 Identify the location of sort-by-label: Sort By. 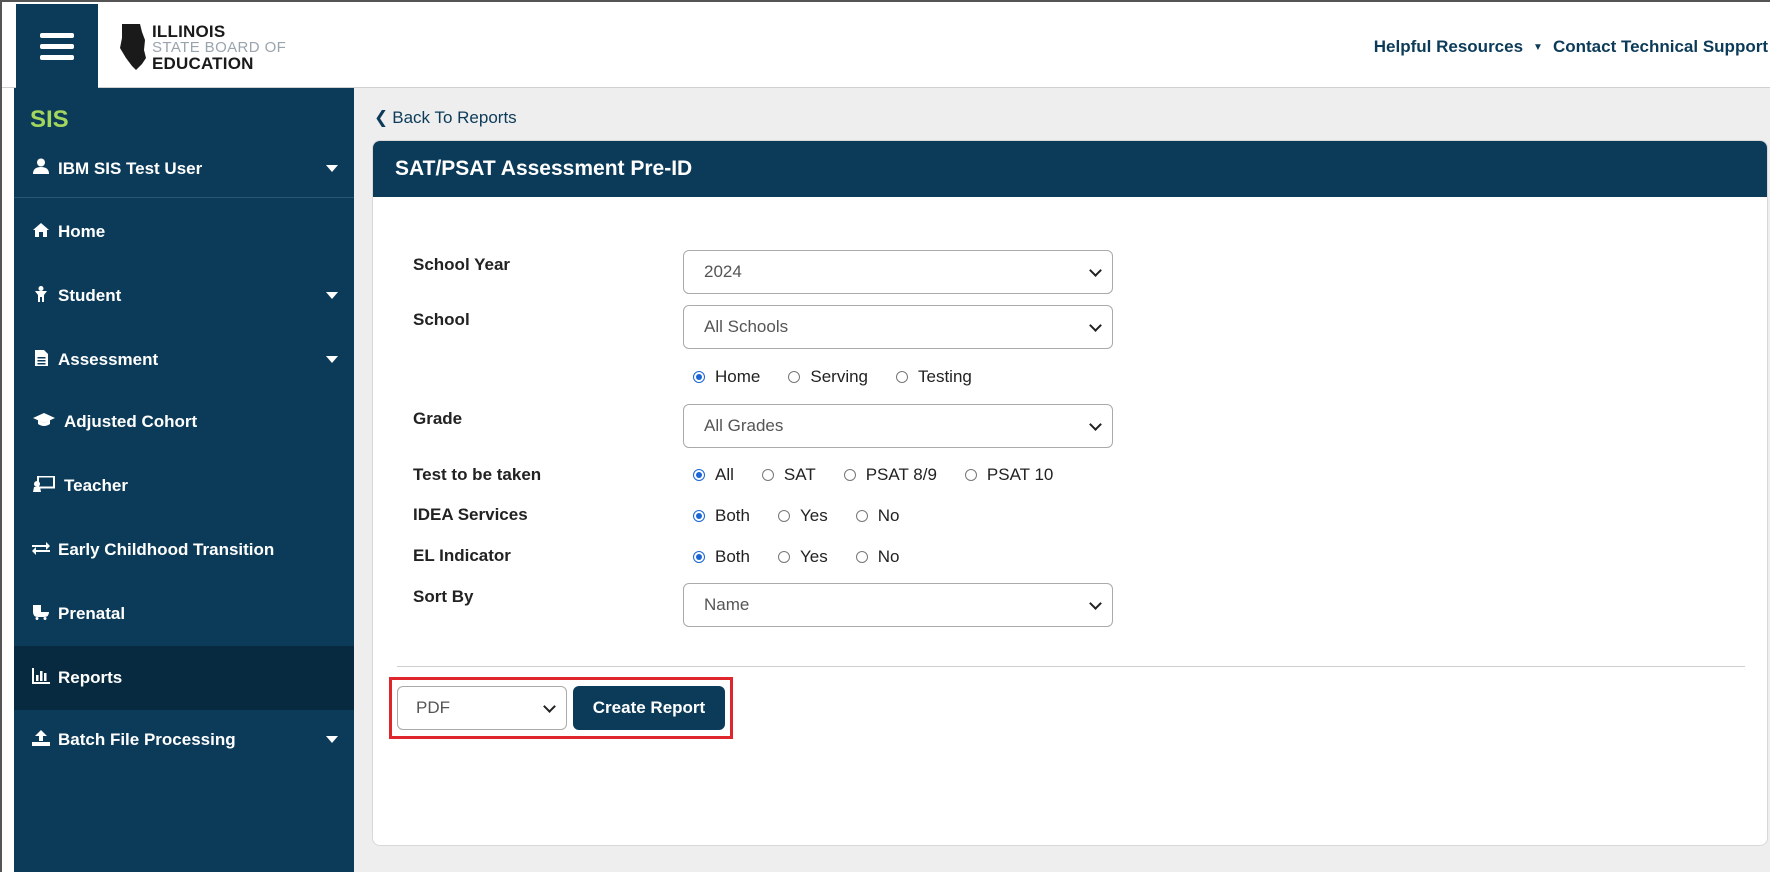
(443, 596).